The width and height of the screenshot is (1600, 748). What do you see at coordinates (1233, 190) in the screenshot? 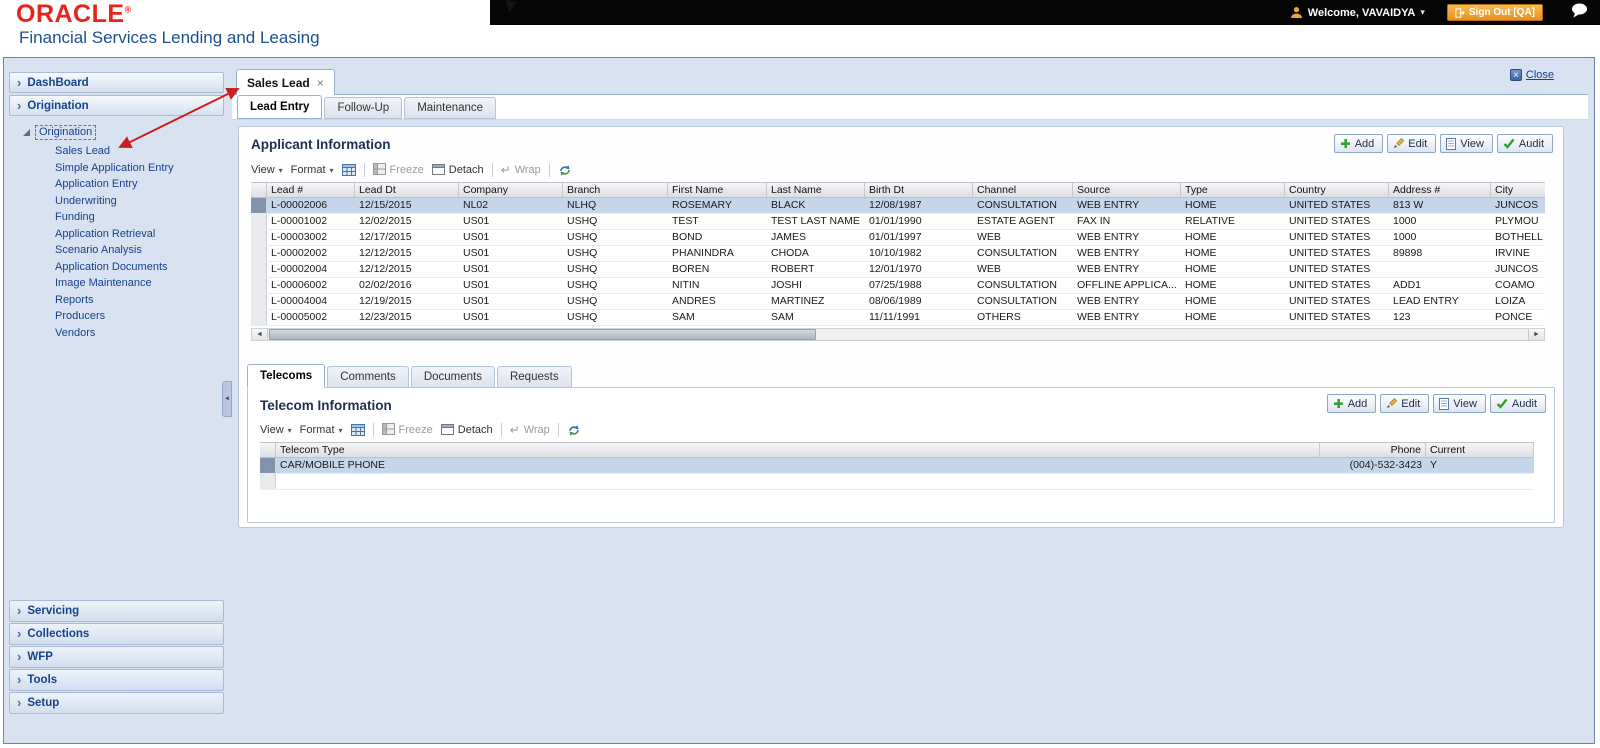
I see `column-header-type: Type` at bounding box center [1233, 190].